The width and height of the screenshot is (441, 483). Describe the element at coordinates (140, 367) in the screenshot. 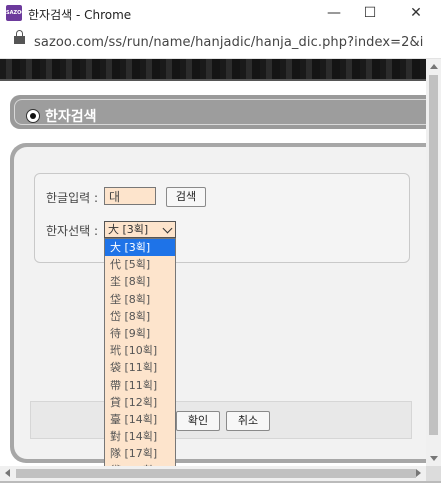

I see `hanja-option: 袋 [11획]` at that location.